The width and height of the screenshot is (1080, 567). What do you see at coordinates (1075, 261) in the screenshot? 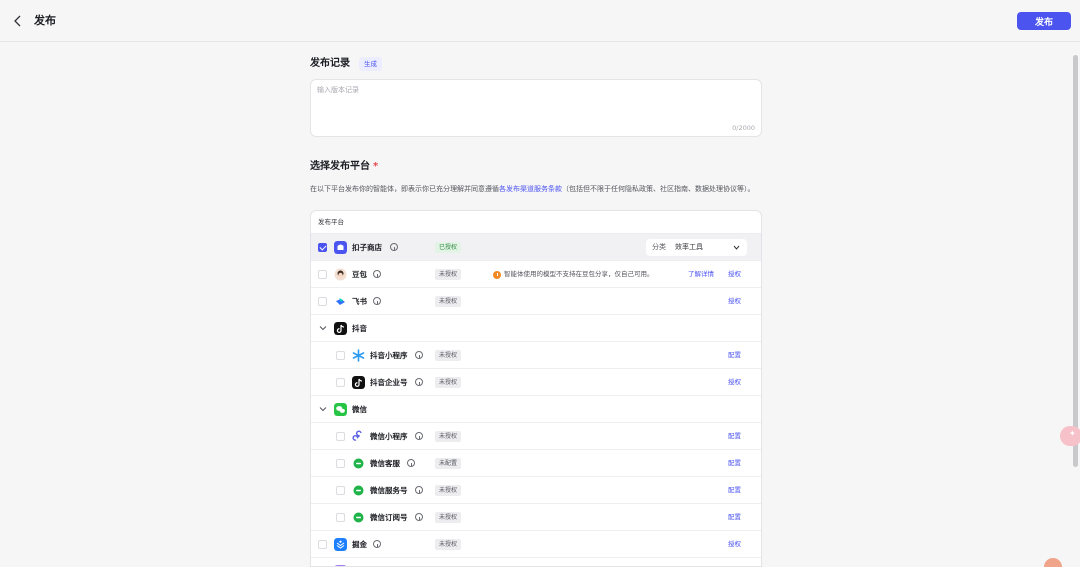
I see `page-scrollbar` at bounding box center [1075, 261].